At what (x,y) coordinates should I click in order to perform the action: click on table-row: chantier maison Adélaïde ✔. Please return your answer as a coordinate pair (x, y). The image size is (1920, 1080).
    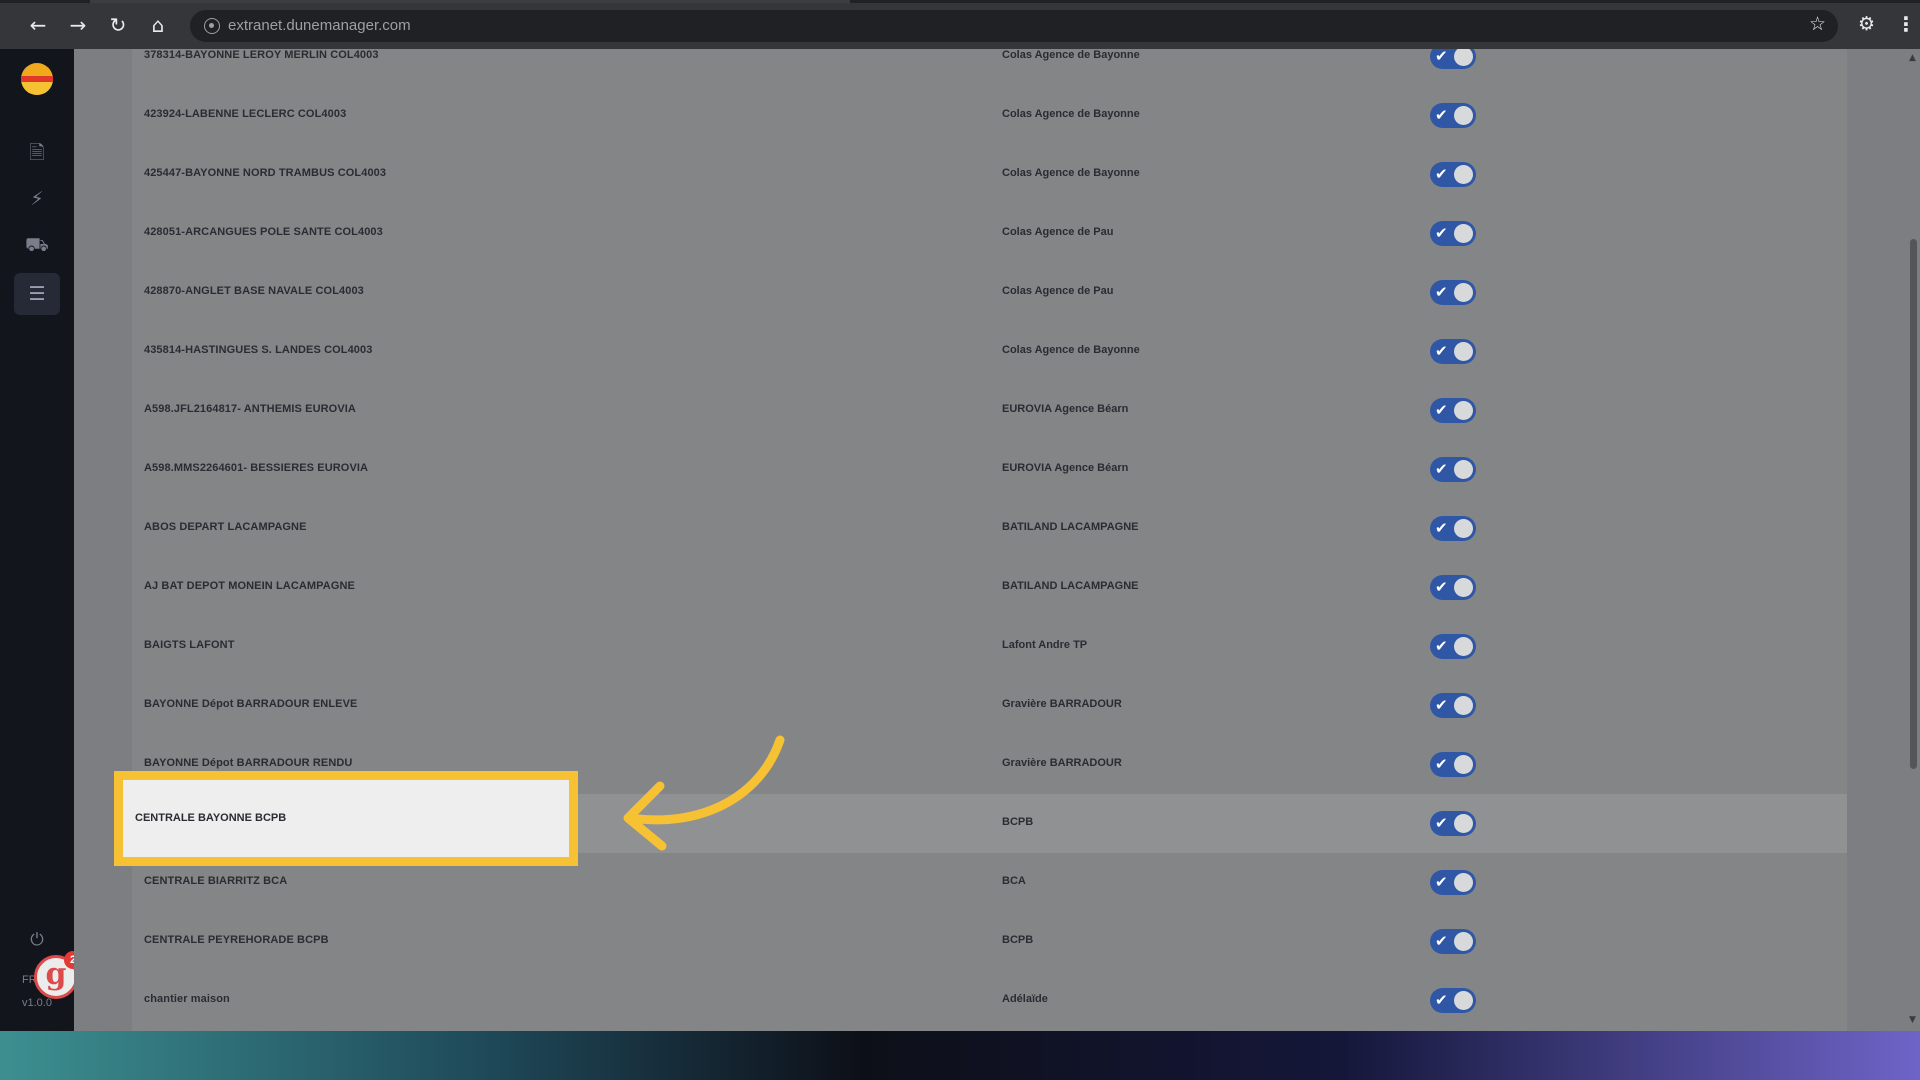
    Looking at the image, I should click on (989, 1000).